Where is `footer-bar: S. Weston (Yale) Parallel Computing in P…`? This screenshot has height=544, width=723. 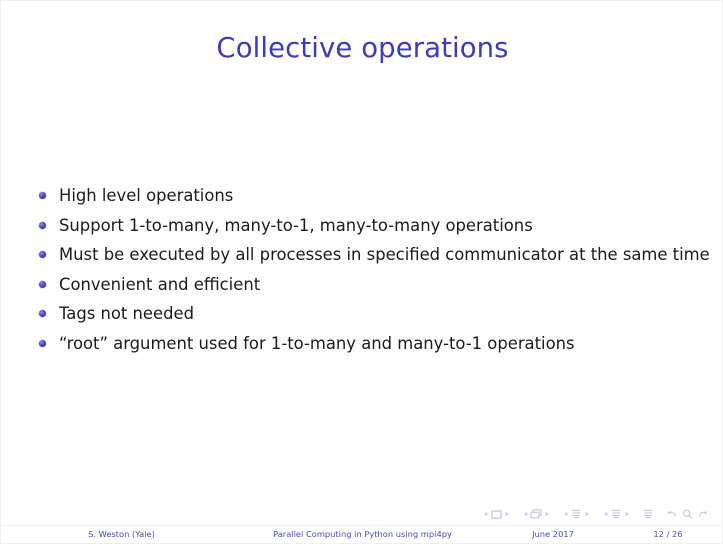
footer-bar: S. Weston (Yale) Parallel Computing in P… is located at coordinates (361, 534).